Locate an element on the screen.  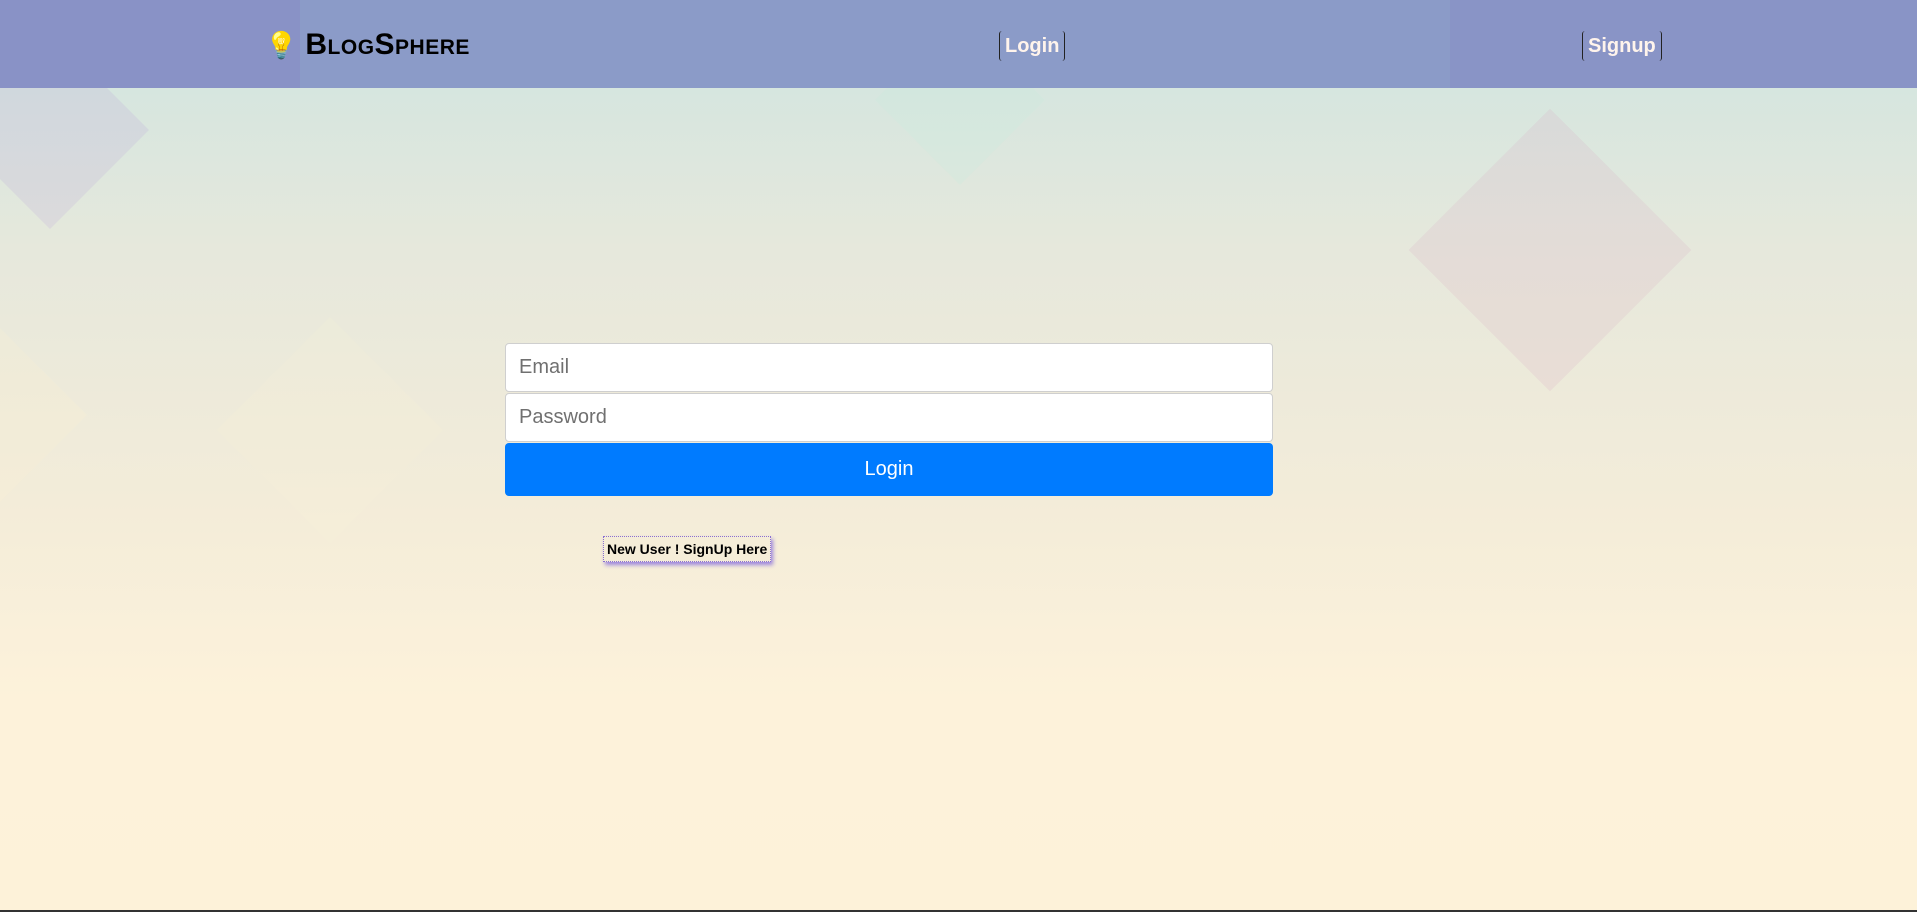
brand-logo: 💡 BlogSphere is located at coordinates (367, 45).